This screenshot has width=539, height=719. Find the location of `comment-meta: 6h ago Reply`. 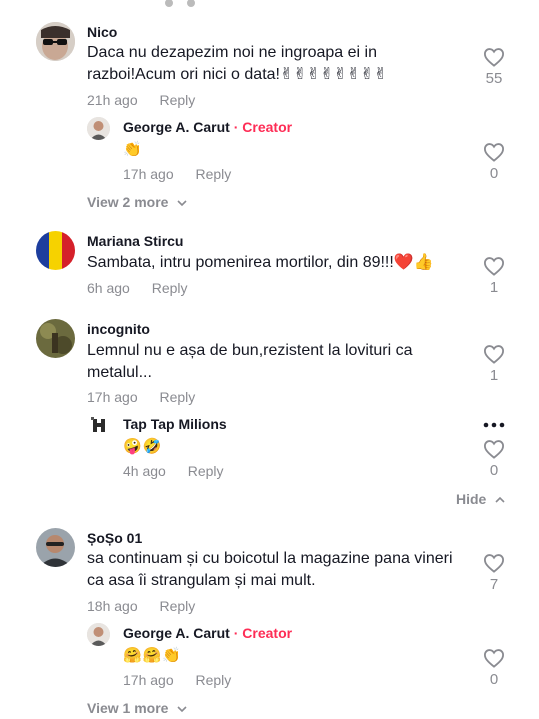

comment-meta: 6h ago Reply is located at coordinates (137, 288).